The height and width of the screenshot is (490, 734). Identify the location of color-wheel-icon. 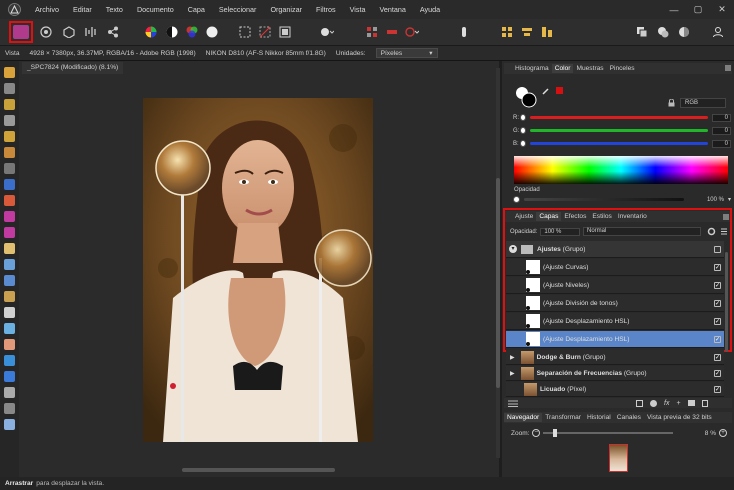
(151, 32).